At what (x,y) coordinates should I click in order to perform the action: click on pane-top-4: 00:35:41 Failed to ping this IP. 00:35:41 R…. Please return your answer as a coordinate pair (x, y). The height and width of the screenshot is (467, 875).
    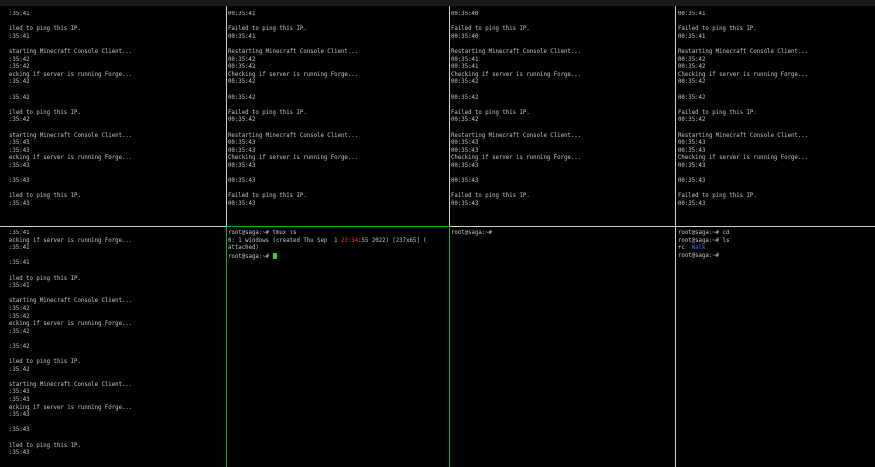
    Looking at the image, I should click on (776, 118).